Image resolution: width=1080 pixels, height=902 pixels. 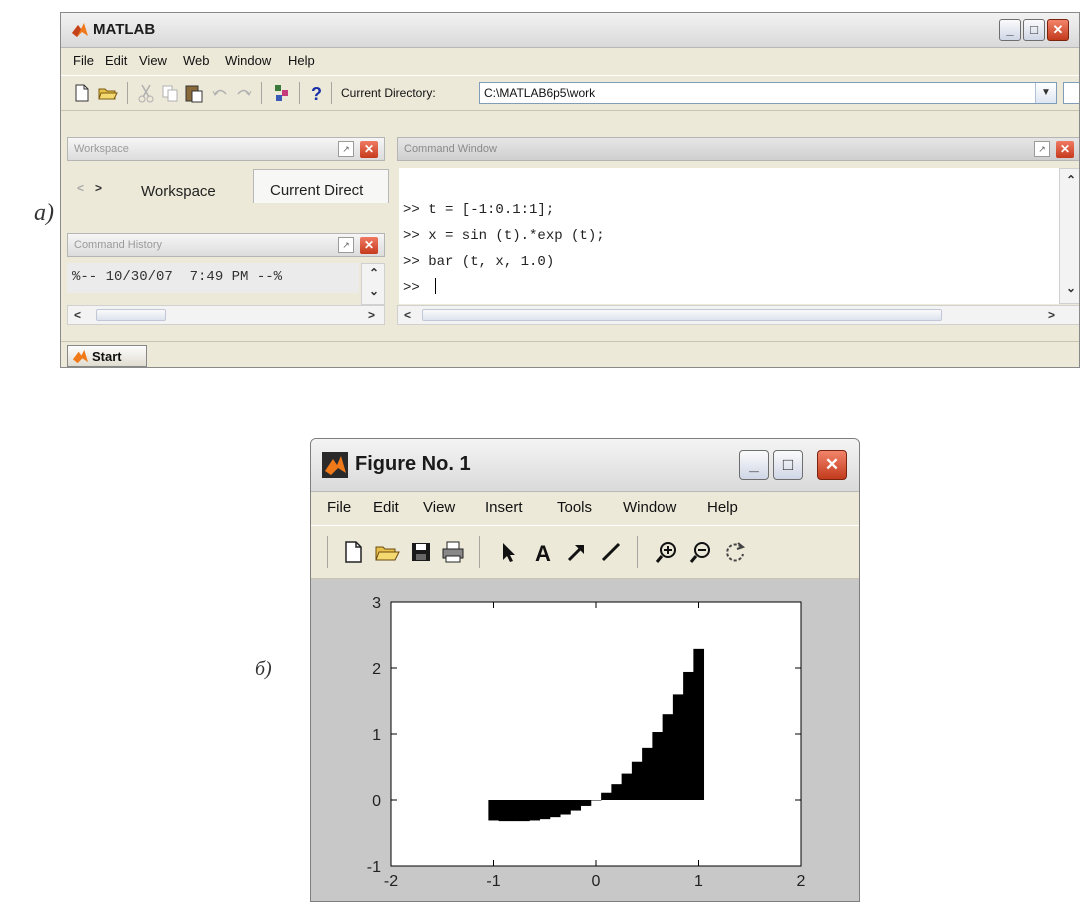 I want to click on command-line-3: >> bar (t, x, 1.0), so click(x=479, y=262).